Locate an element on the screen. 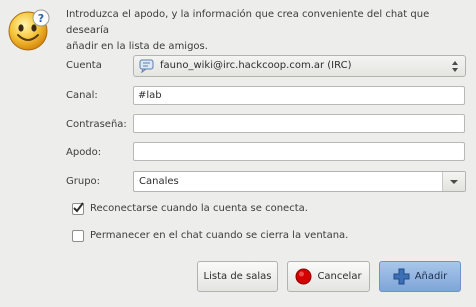  group-dropdown-button is located at coordinates (454, 181).